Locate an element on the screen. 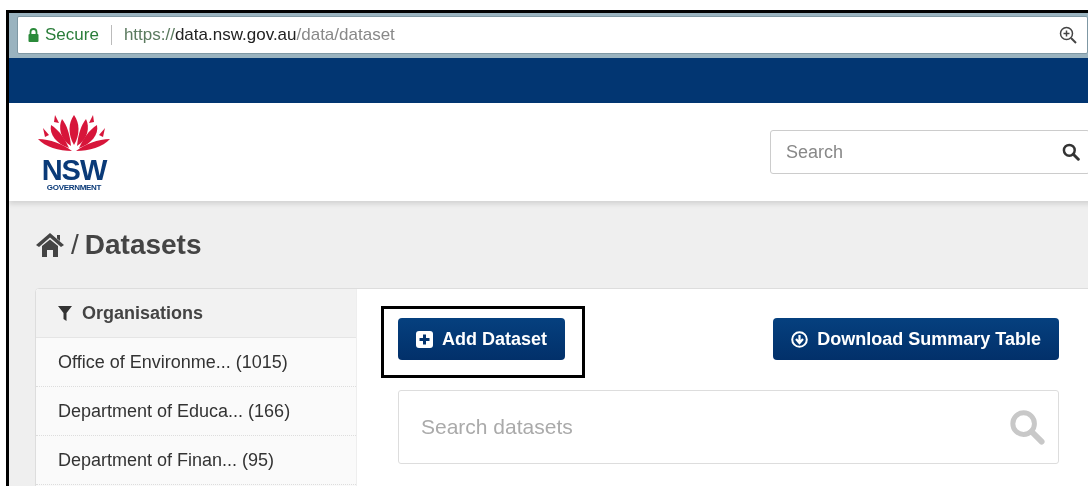 The image size is (1088, 486). logo-wordmark: NSW is located at coordinates (74, 169).